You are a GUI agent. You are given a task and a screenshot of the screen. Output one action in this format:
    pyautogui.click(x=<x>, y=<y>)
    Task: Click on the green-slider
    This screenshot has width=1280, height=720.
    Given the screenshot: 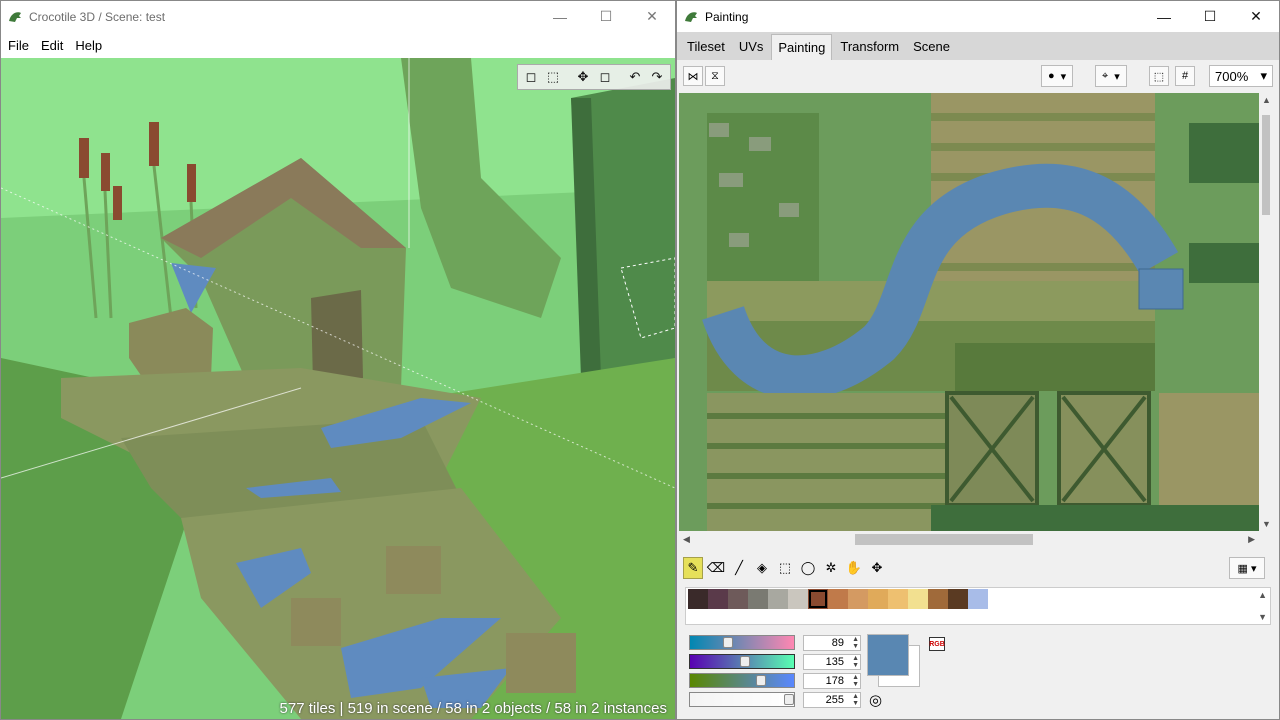 What is the action you would take?
    pyautogui.click(x=742, y=661)
    